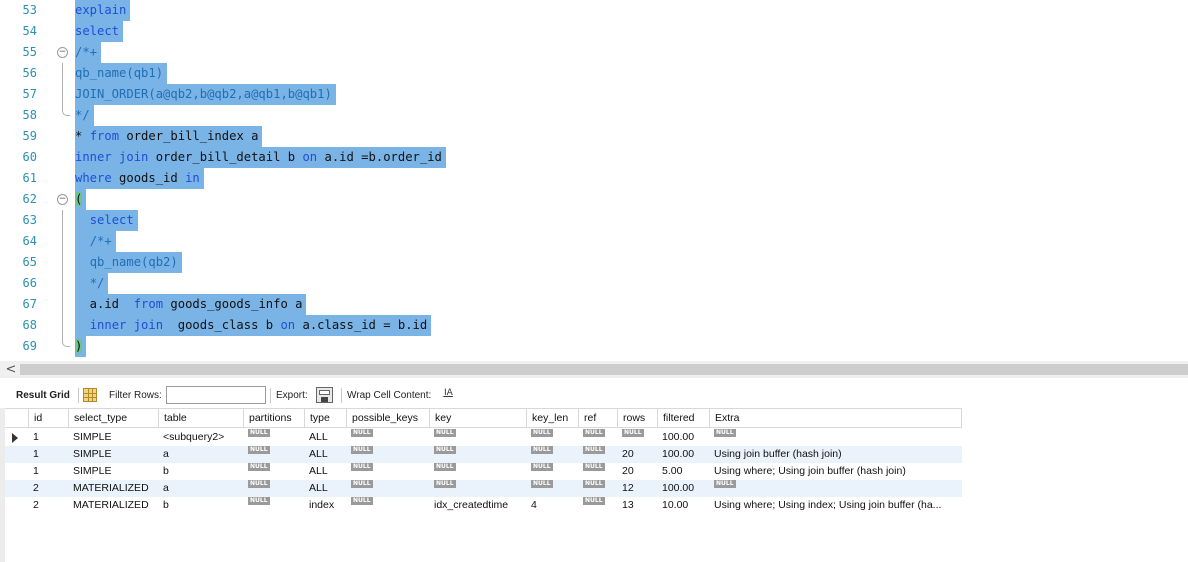  I want to click on column-header-key: key, so click(478, 418).